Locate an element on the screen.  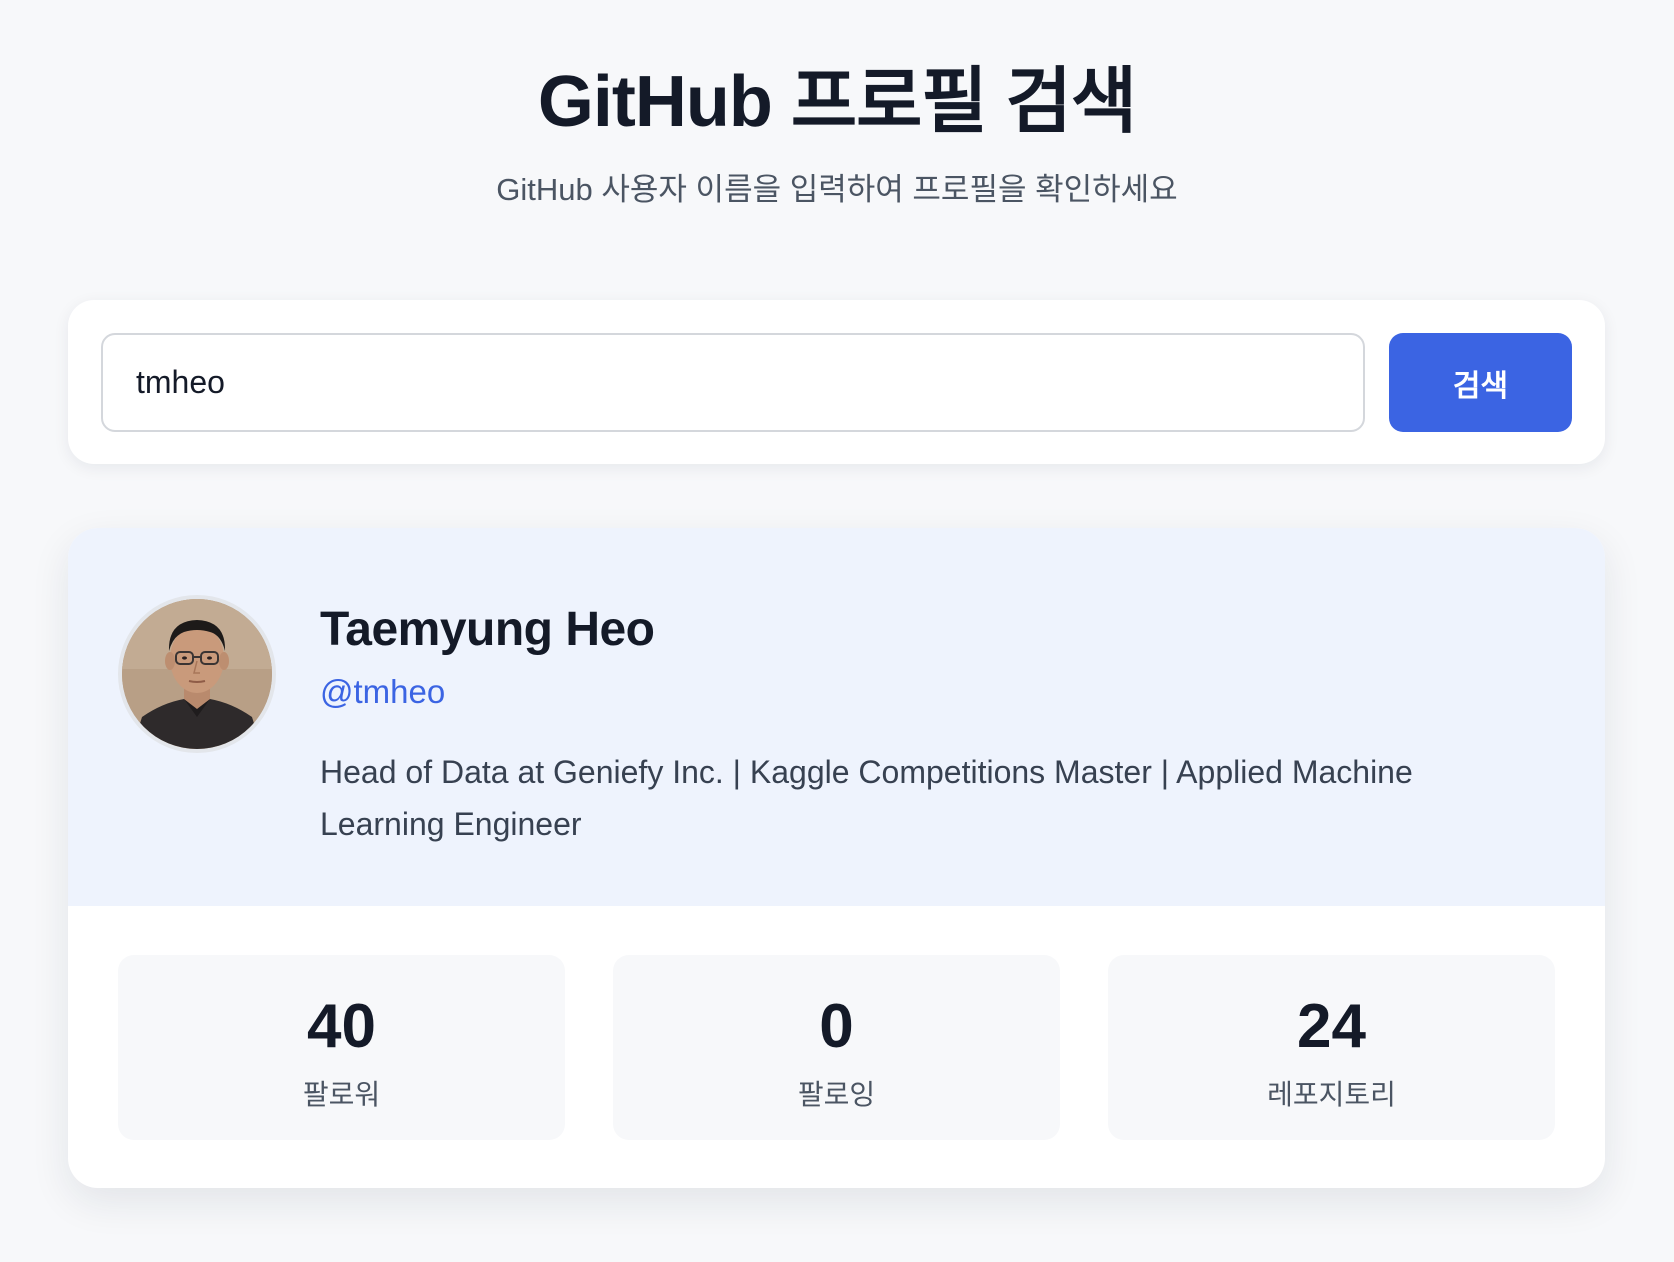
stat-following: 0 팔로잉 is located at coordinates (836, 1047).